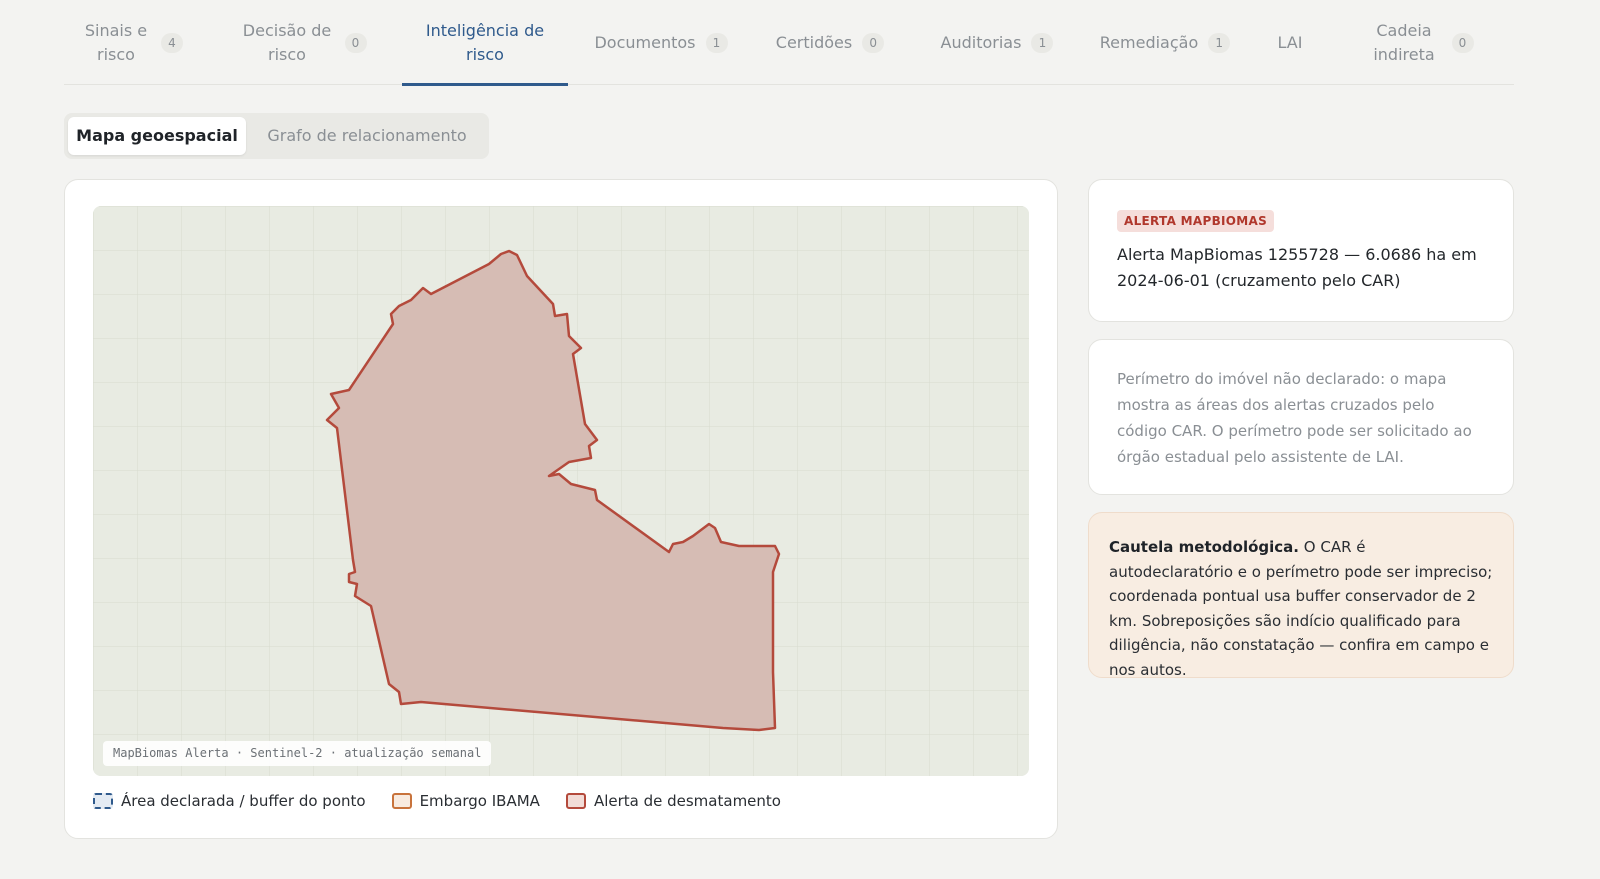  I want to click on legend-item-embargo: Embargo IBAMA, so click(465, 801).